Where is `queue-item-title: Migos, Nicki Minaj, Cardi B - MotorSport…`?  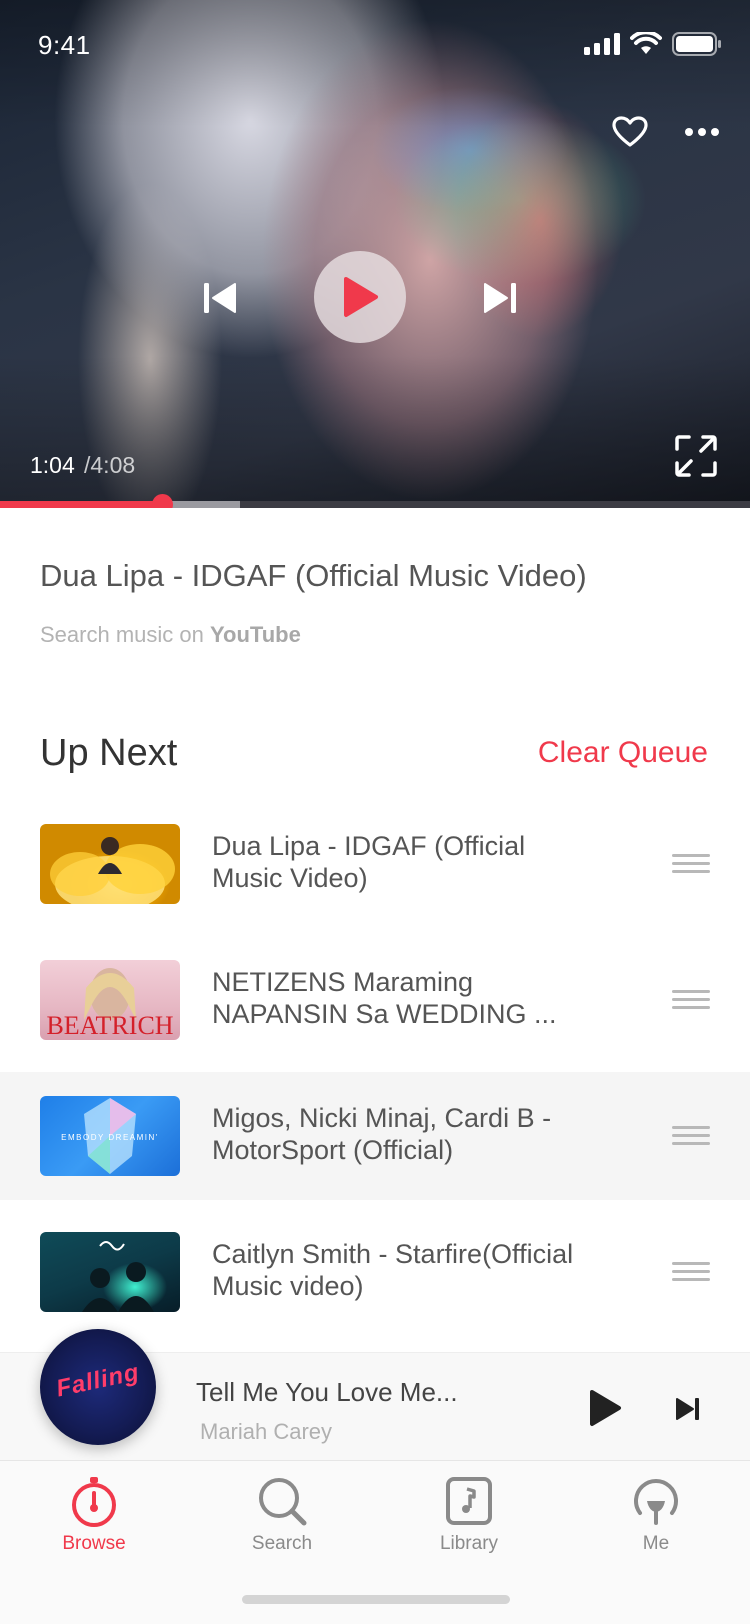
queue-item-title: Migos, Nicki Minaj, Cardi B - MotorSport… is located at coordinates (382, 1134).